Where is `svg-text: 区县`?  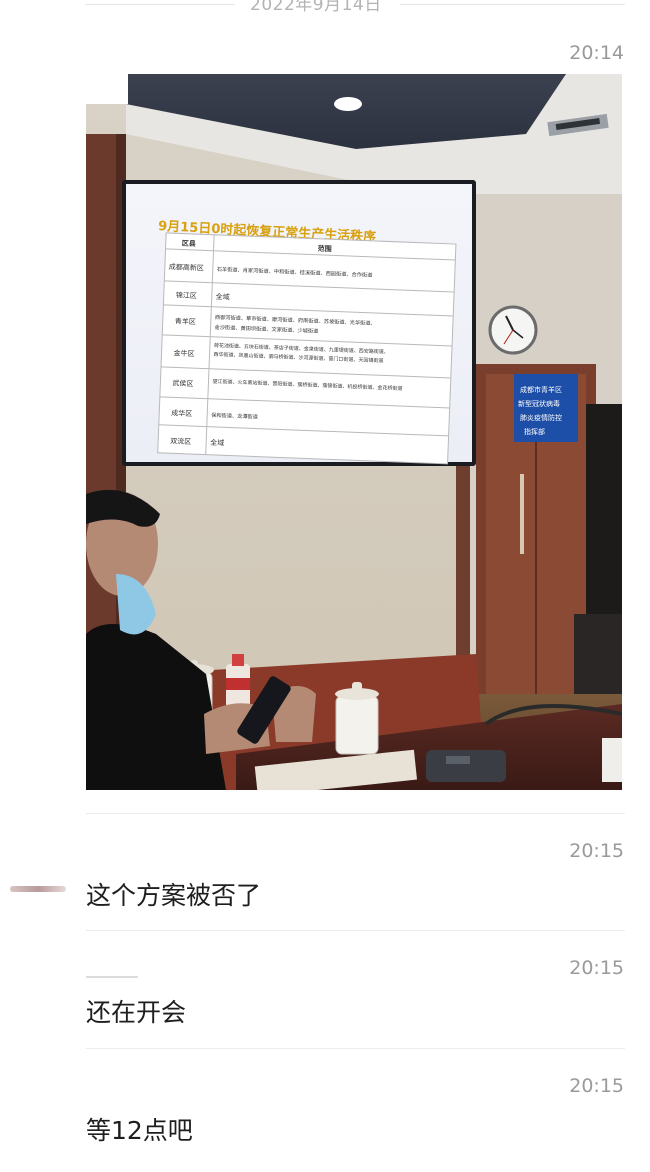
svg-text: 区县 is located at coordinates (189, 244).